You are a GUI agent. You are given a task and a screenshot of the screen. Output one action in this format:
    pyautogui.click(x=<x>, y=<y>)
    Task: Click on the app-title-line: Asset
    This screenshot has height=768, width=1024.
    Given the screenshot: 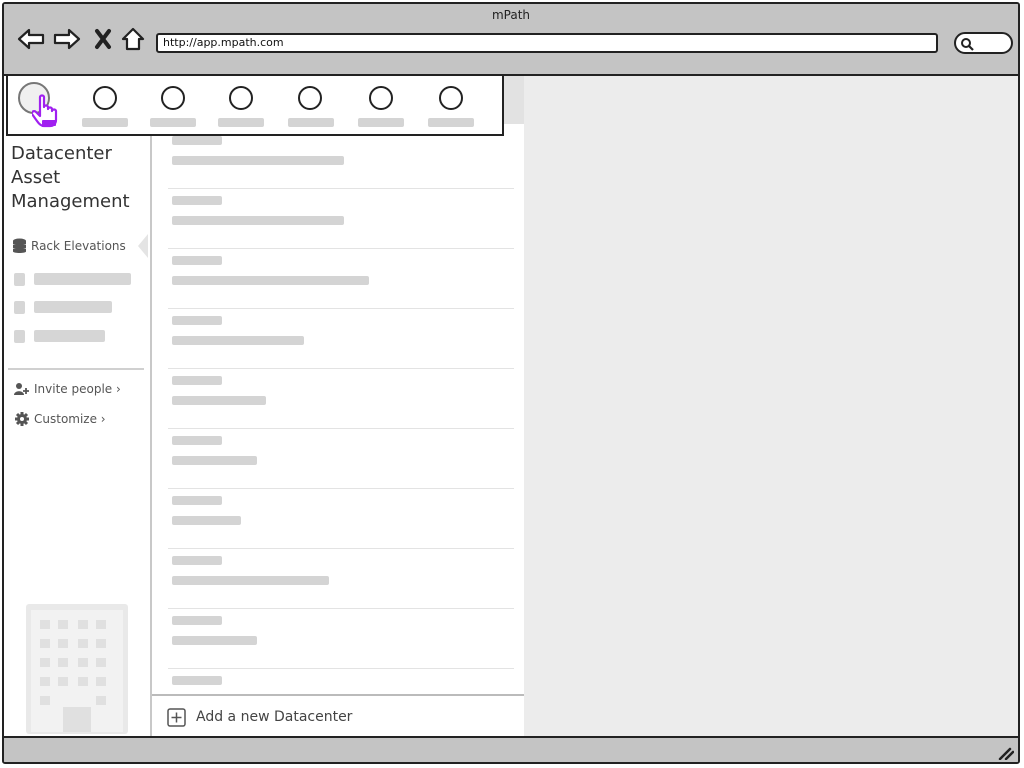 What is the action you would take?
    pyautogui.click(x=36, y=177)
    